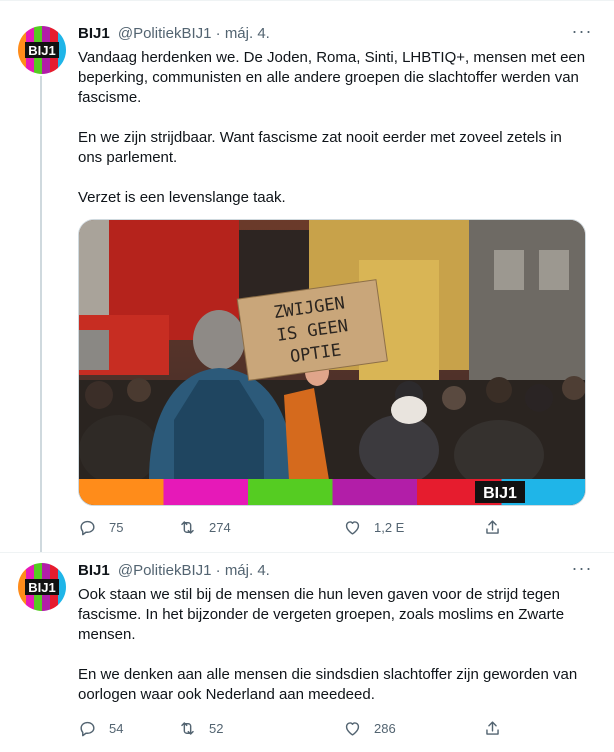  I want to click on reply-button: 54, so click(100, 728).